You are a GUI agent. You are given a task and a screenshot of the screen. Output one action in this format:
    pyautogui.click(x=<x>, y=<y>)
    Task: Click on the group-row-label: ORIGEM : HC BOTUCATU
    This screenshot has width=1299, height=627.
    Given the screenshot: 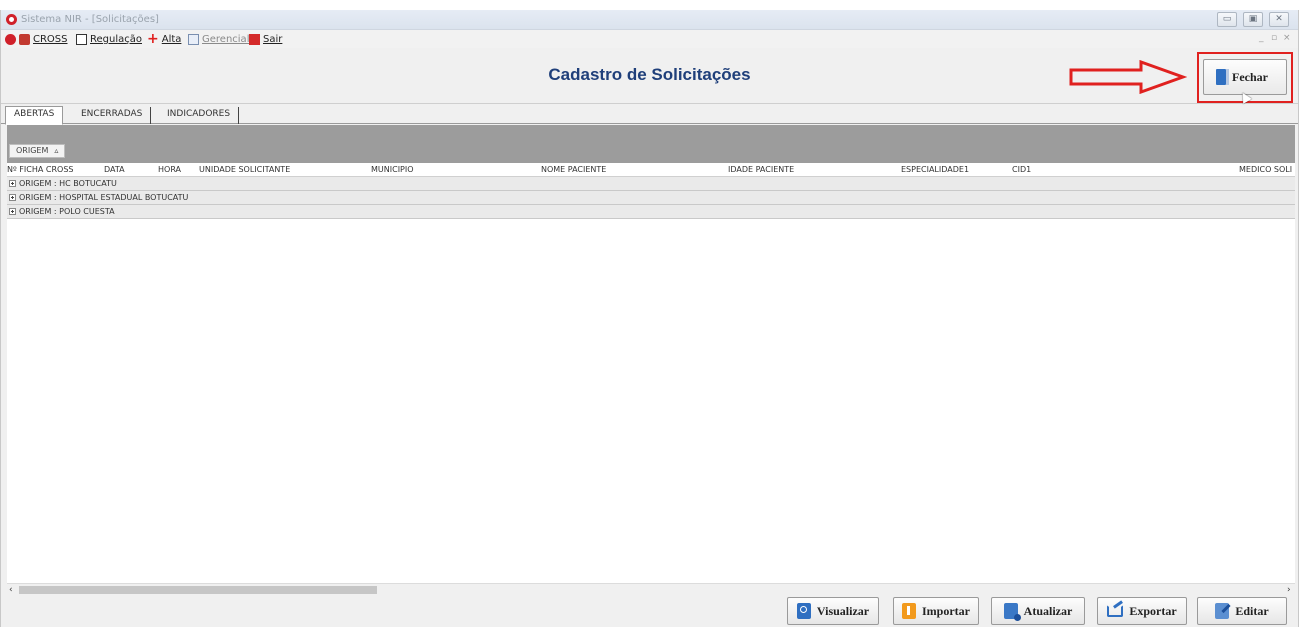 What is the action you would take?
    pyautogui.click(x=68, y=183)
    